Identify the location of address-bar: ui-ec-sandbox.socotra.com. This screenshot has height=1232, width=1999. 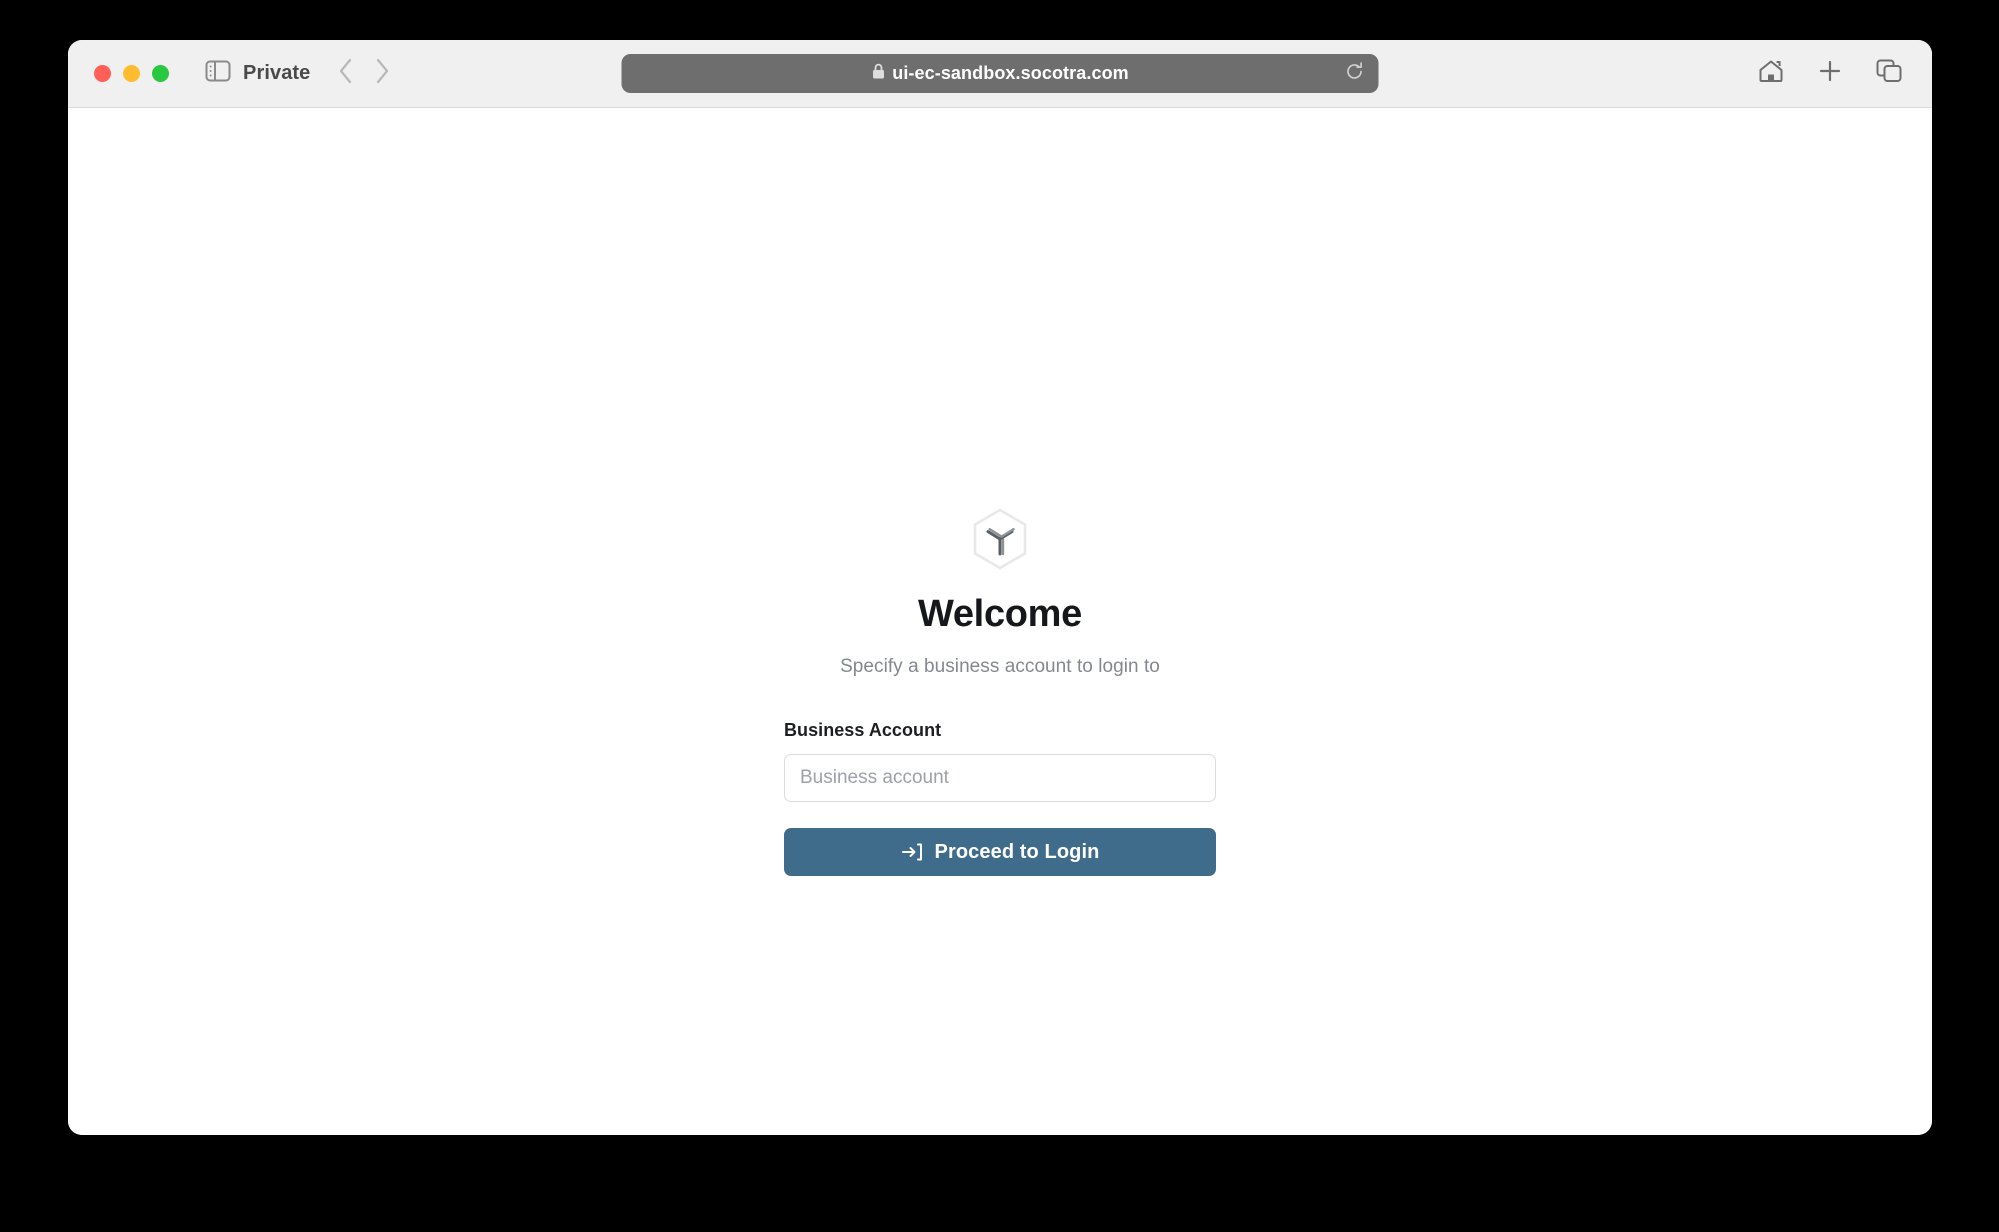
(1000, 73).